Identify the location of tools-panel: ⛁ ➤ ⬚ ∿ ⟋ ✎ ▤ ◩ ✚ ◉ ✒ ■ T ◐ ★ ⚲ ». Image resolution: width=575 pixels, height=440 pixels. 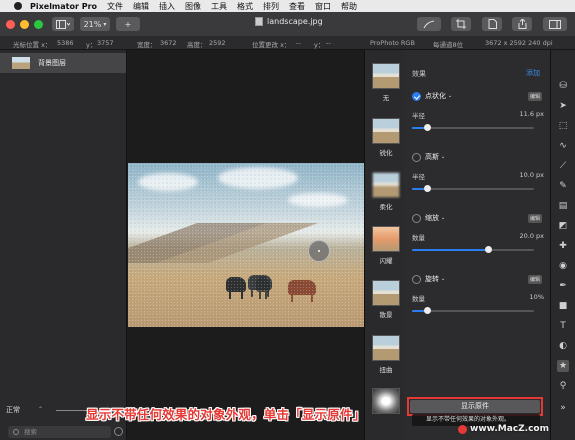
(562, 245).